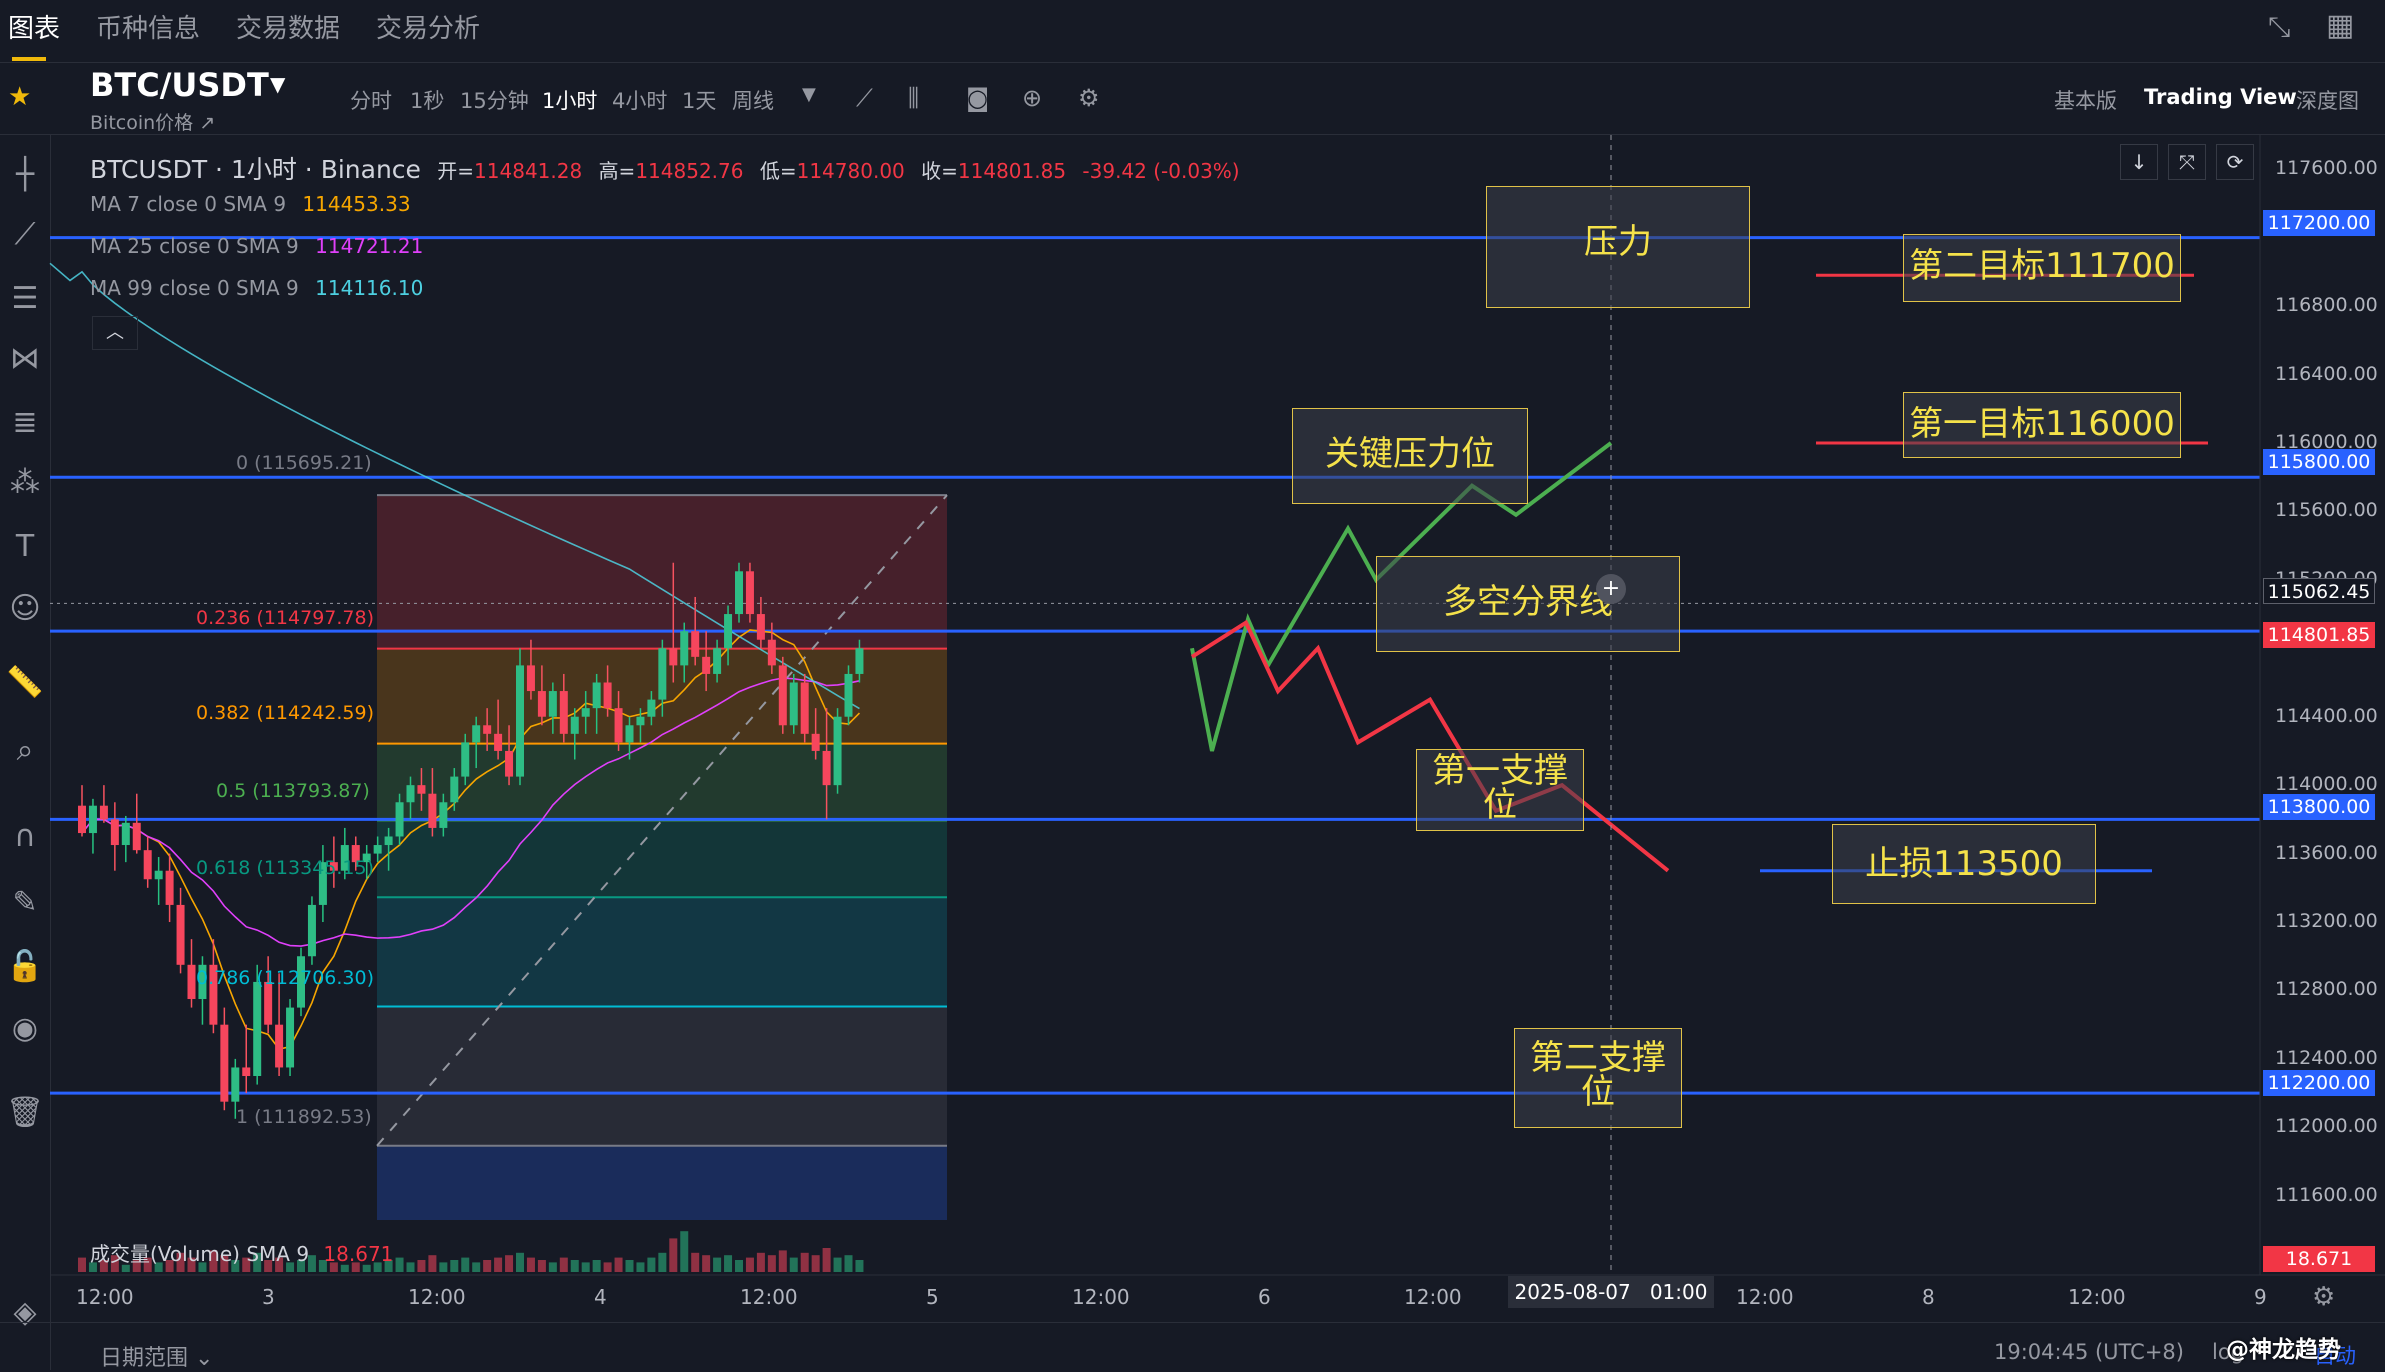 This screenshot has width=2385, height=1372. What do you see at coordinates (1264, 1297) in the screenshot?
I see `time-tick: 6` at bounding box center [1264, 1297].